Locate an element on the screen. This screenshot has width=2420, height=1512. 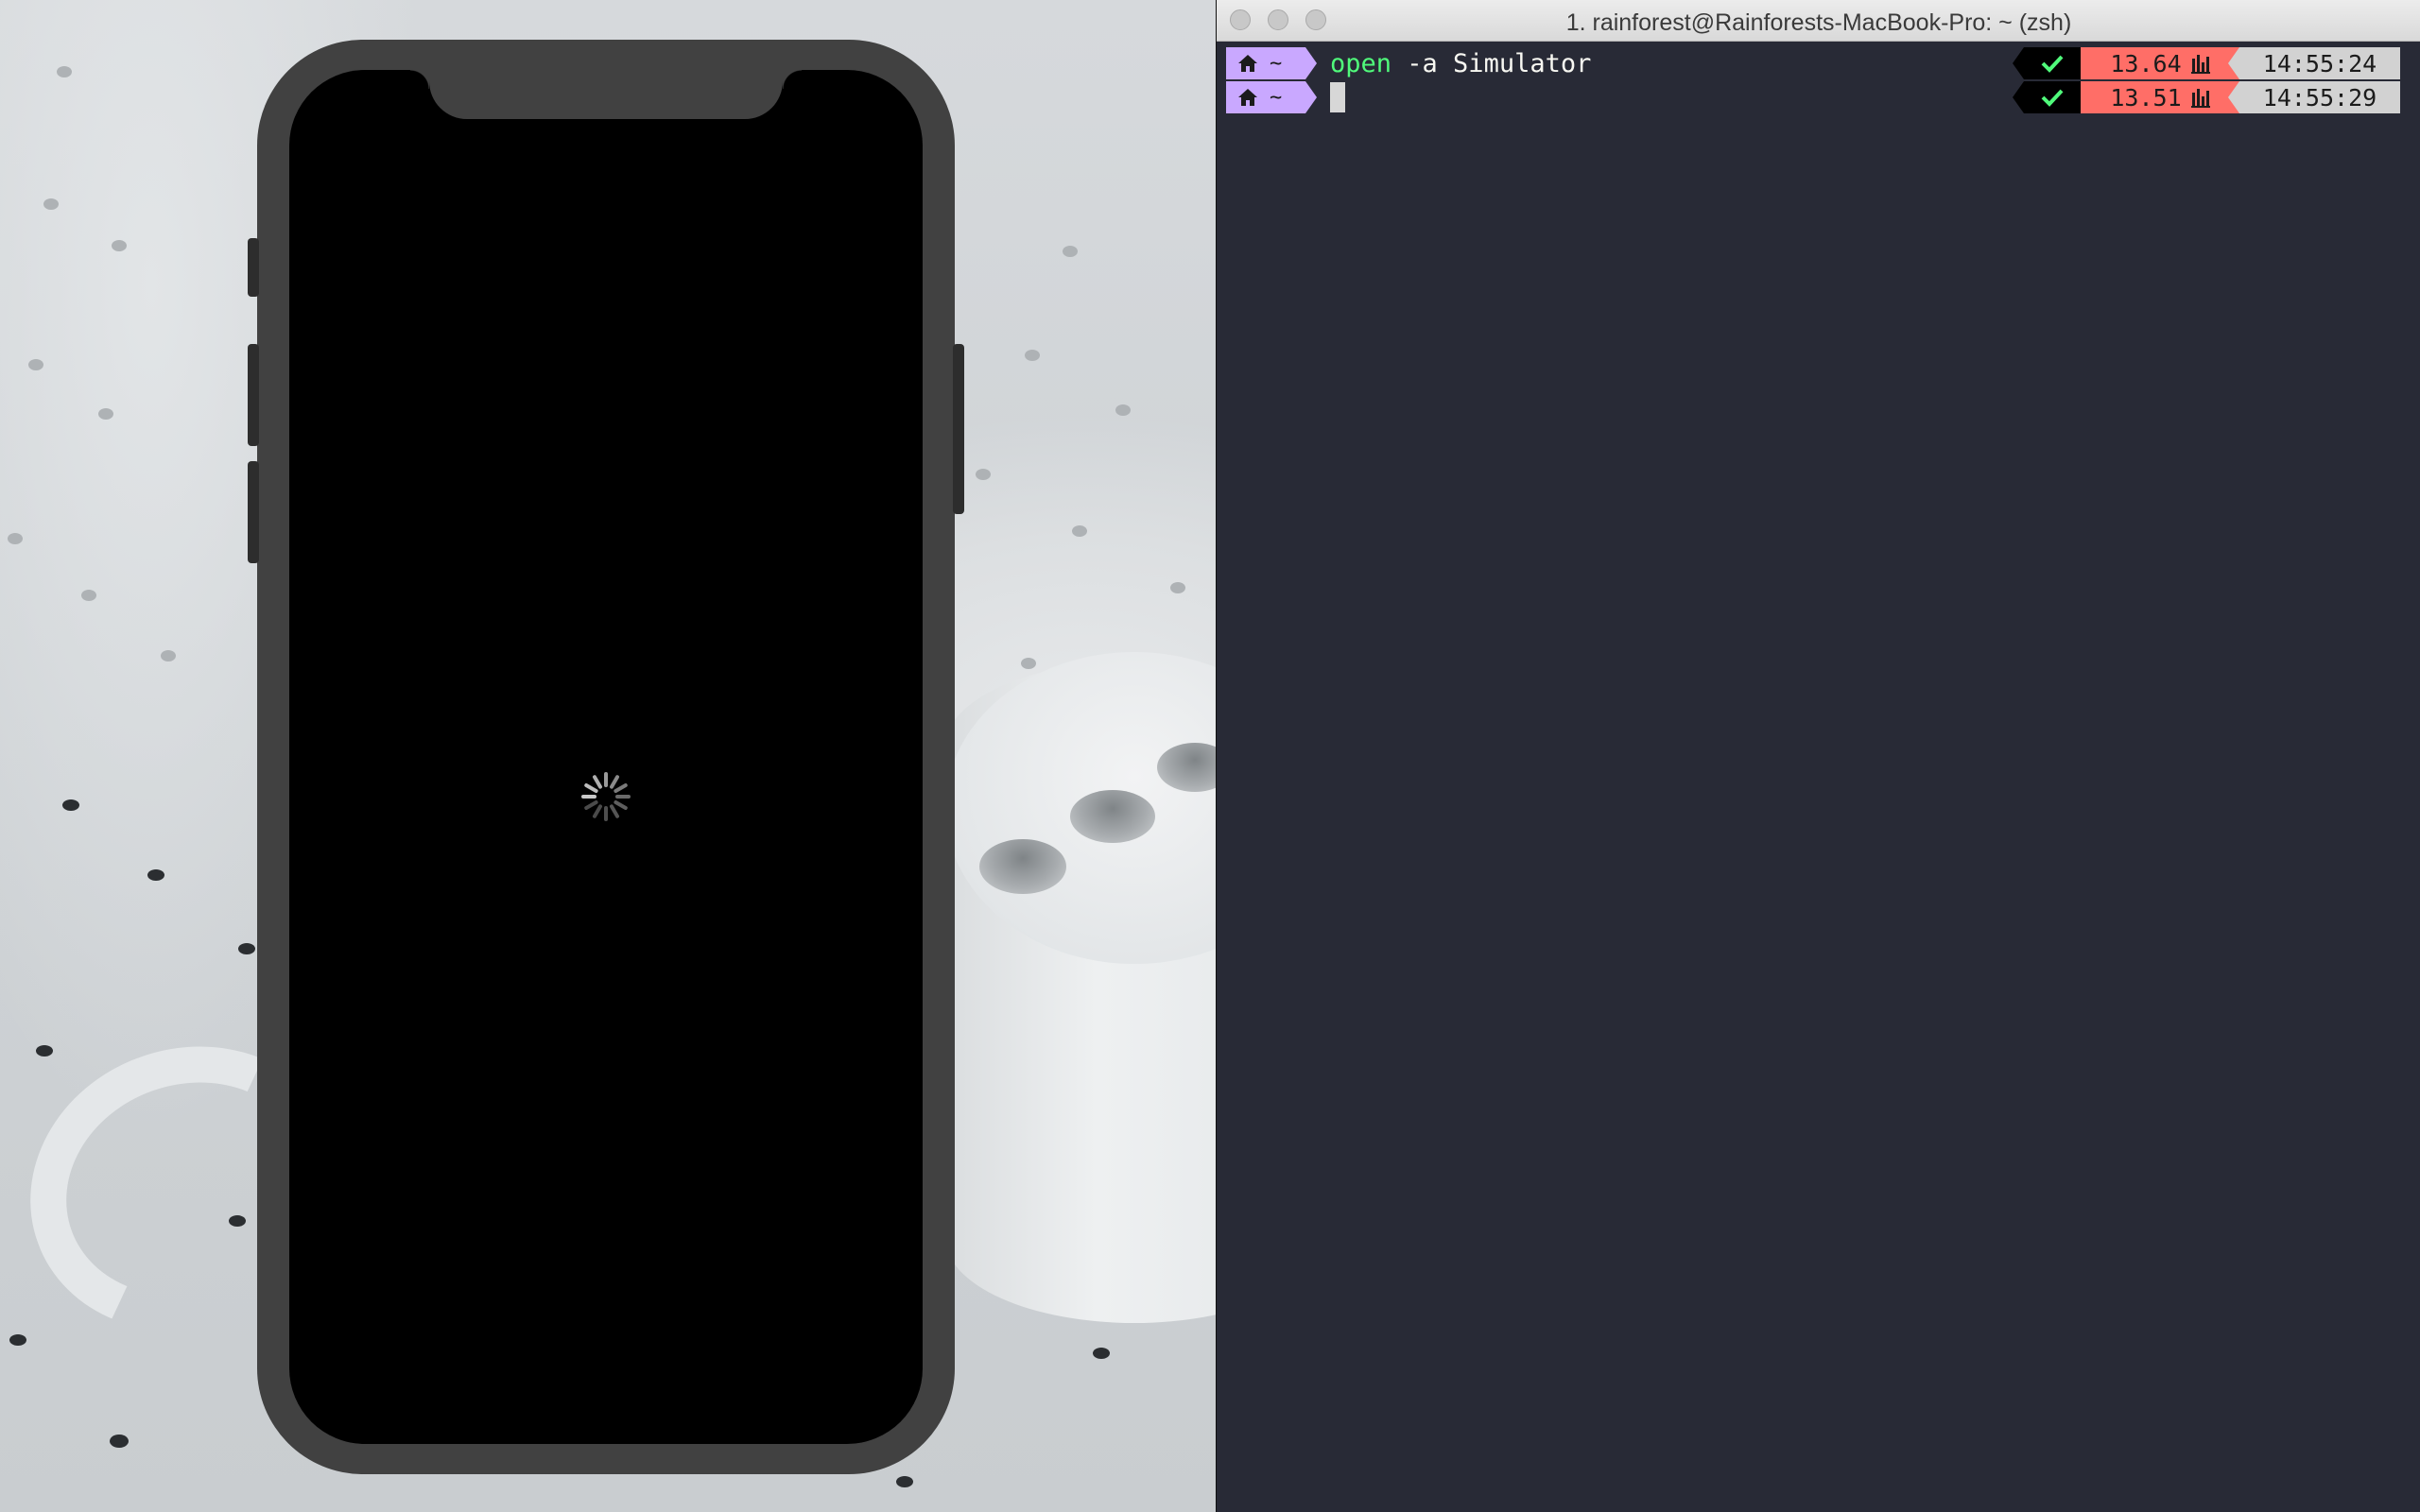
terminal-line: ~ is located at coordinates (1285, 97).